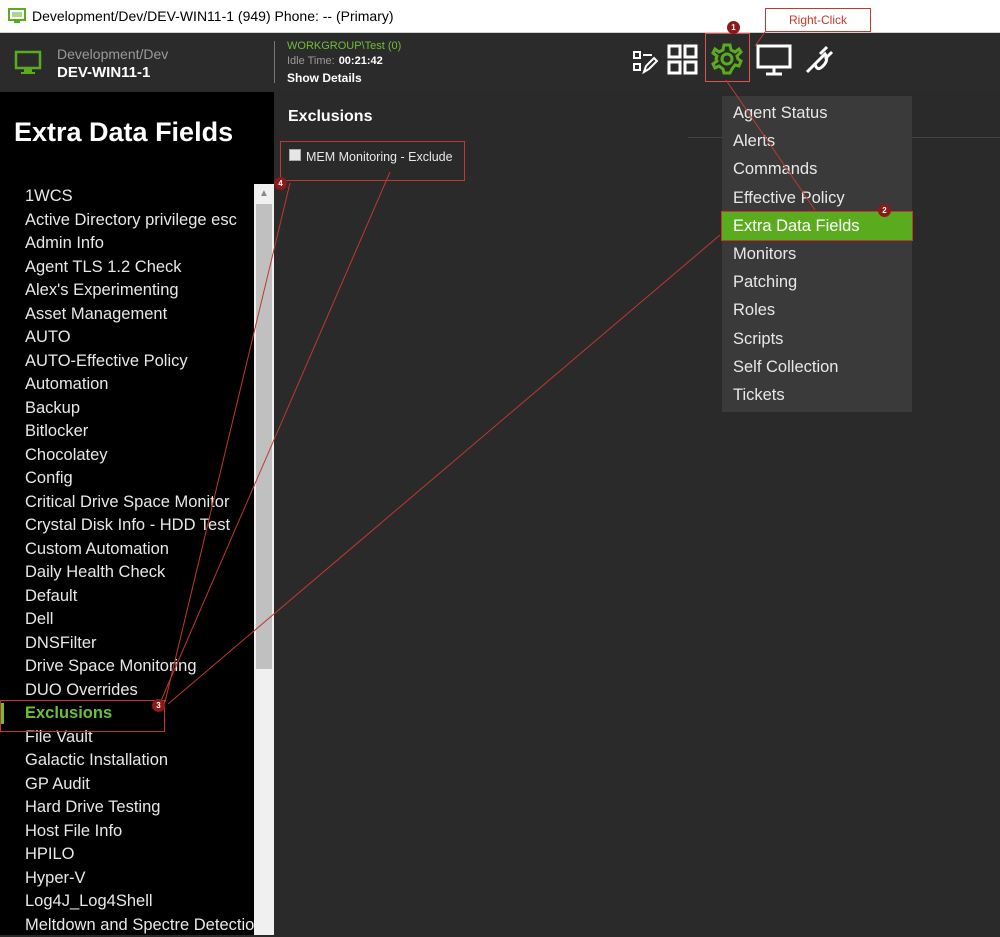  What do you see at coordinates (817, 367) in the screenshot?
I see `context-menu-item: Self Collection` at bounding box center [817, 367].